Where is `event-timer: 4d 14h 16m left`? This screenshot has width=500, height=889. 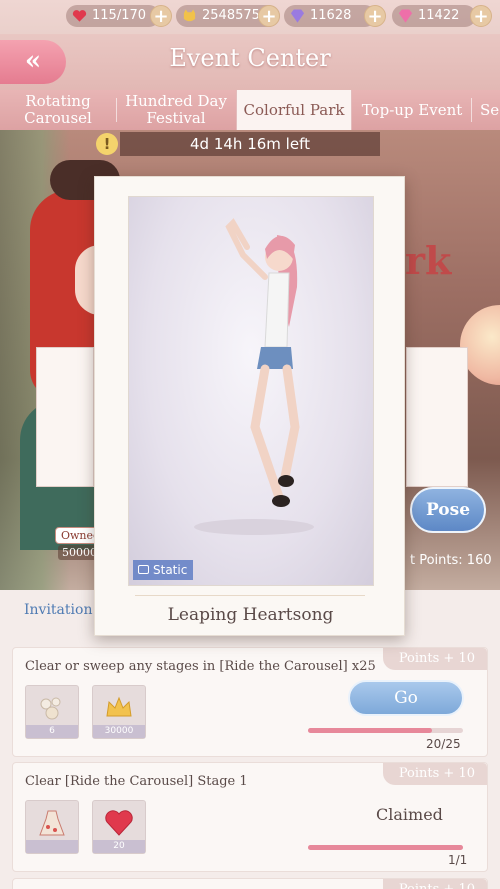
event-timer: 4d 14h 16m left is located at coordinates (250, 144).